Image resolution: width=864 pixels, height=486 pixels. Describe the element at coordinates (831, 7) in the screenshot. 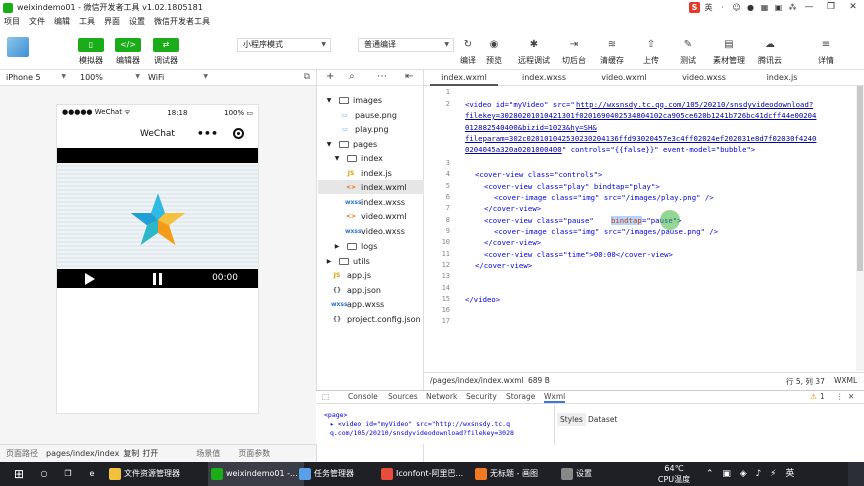

I see `maximize-button: ❐` at that location.